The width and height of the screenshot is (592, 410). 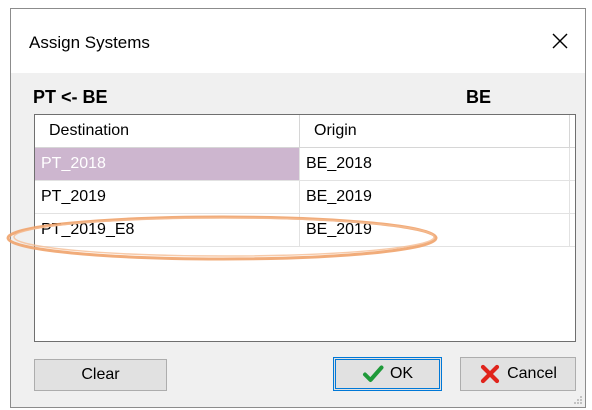 I want to click on cancel-button-label: Cancel, so click(x=532, y=373).